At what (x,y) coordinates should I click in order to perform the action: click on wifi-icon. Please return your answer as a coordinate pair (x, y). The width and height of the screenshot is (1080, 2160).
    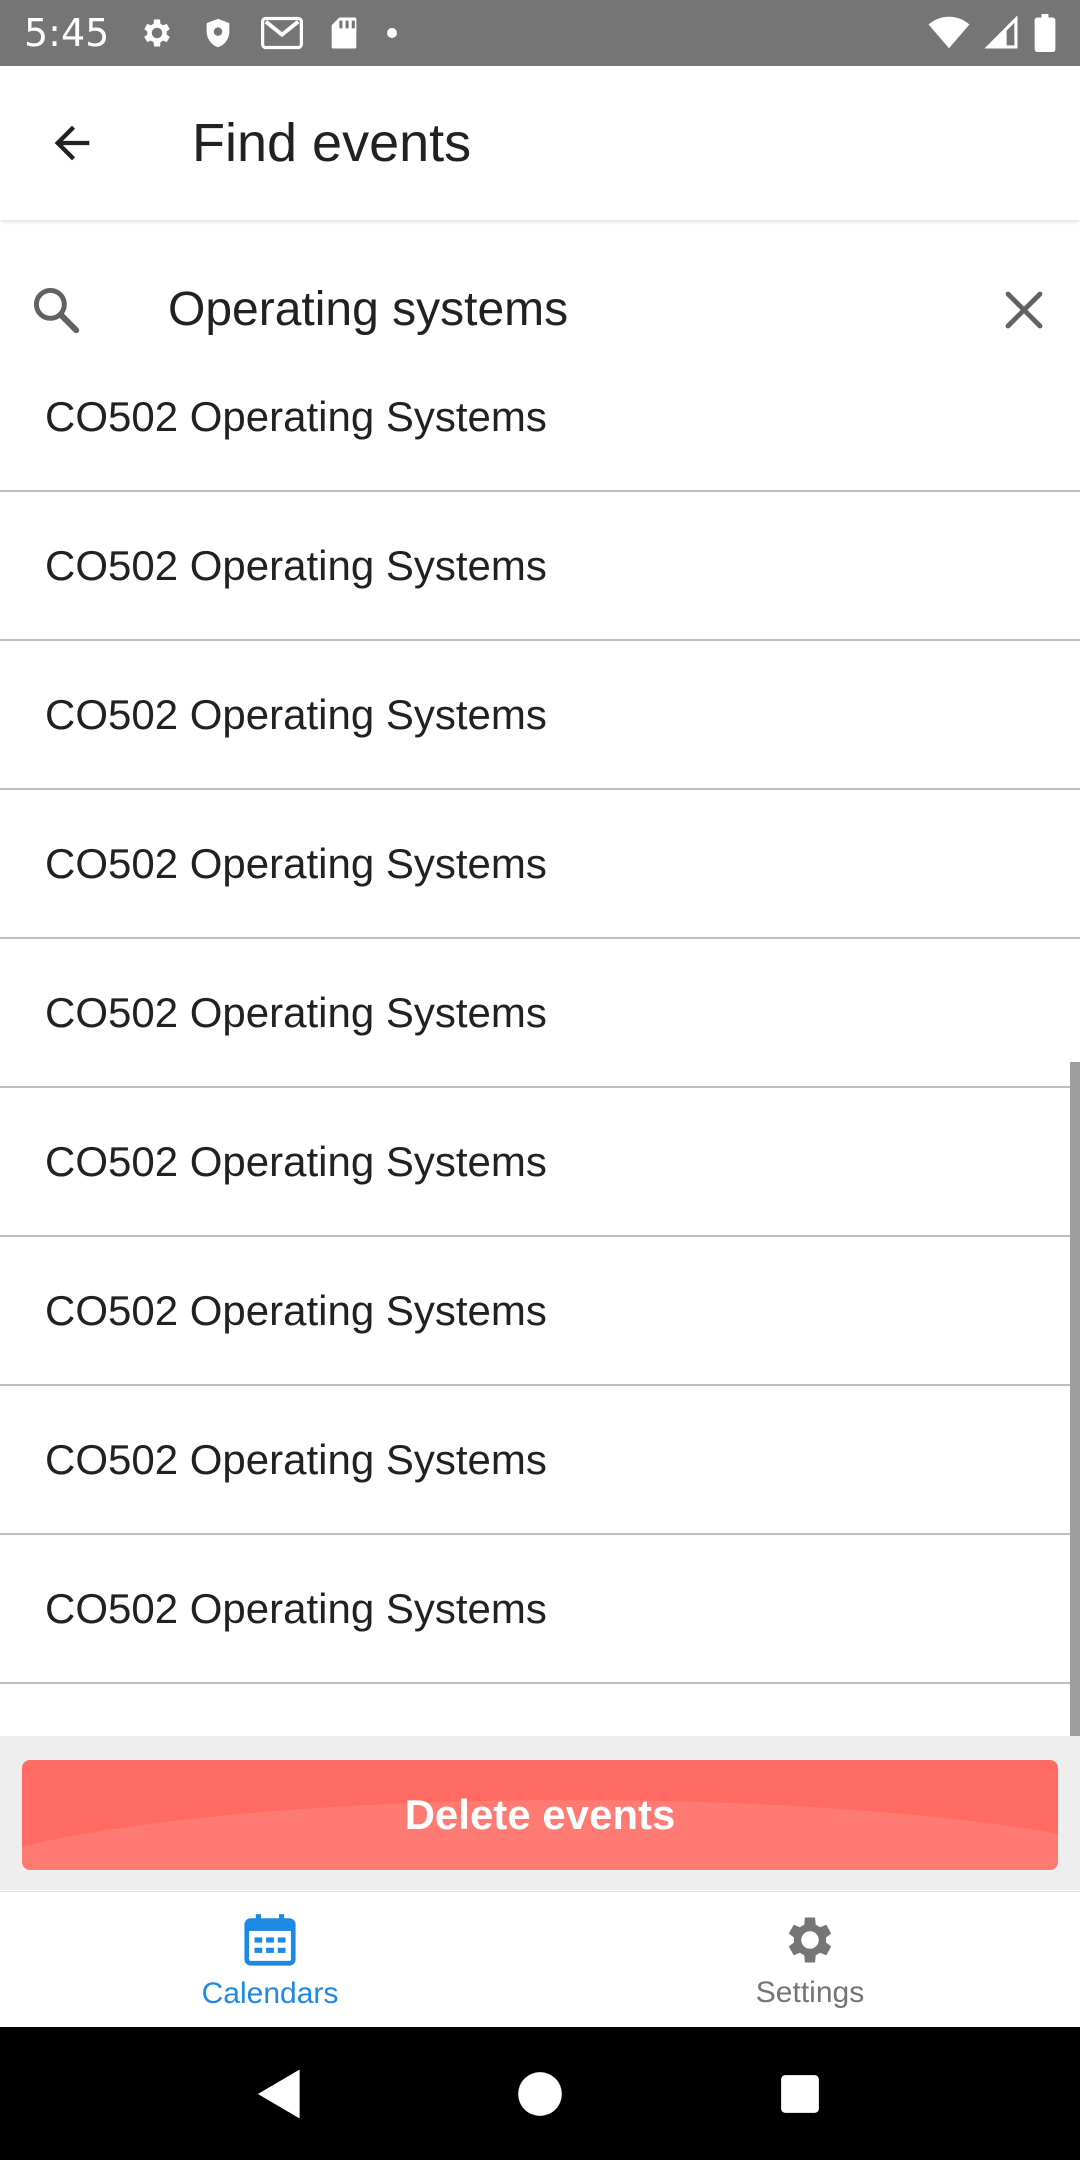
    Looking at the image, I should click on (949, 33).